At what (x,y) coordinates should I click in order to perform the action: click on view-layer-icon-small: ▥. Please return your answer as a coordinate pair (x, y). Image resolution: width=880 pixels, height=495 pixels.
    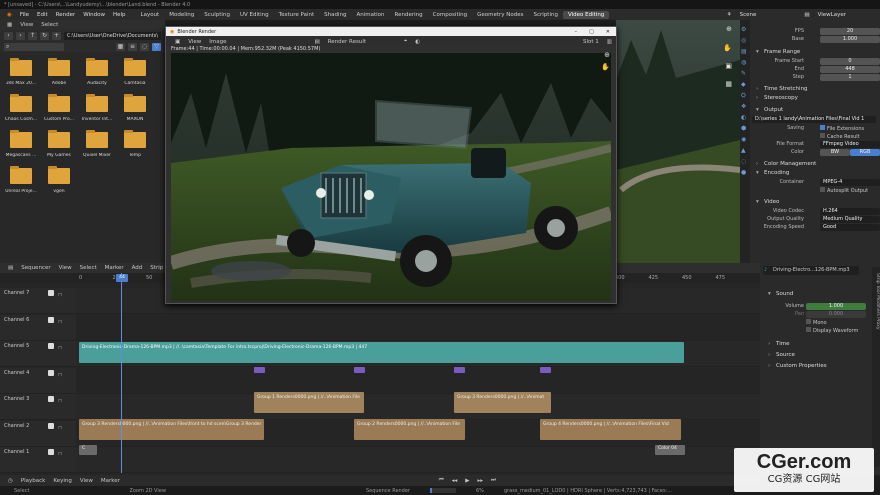
    Looking at the image, I should click on (609, 42).